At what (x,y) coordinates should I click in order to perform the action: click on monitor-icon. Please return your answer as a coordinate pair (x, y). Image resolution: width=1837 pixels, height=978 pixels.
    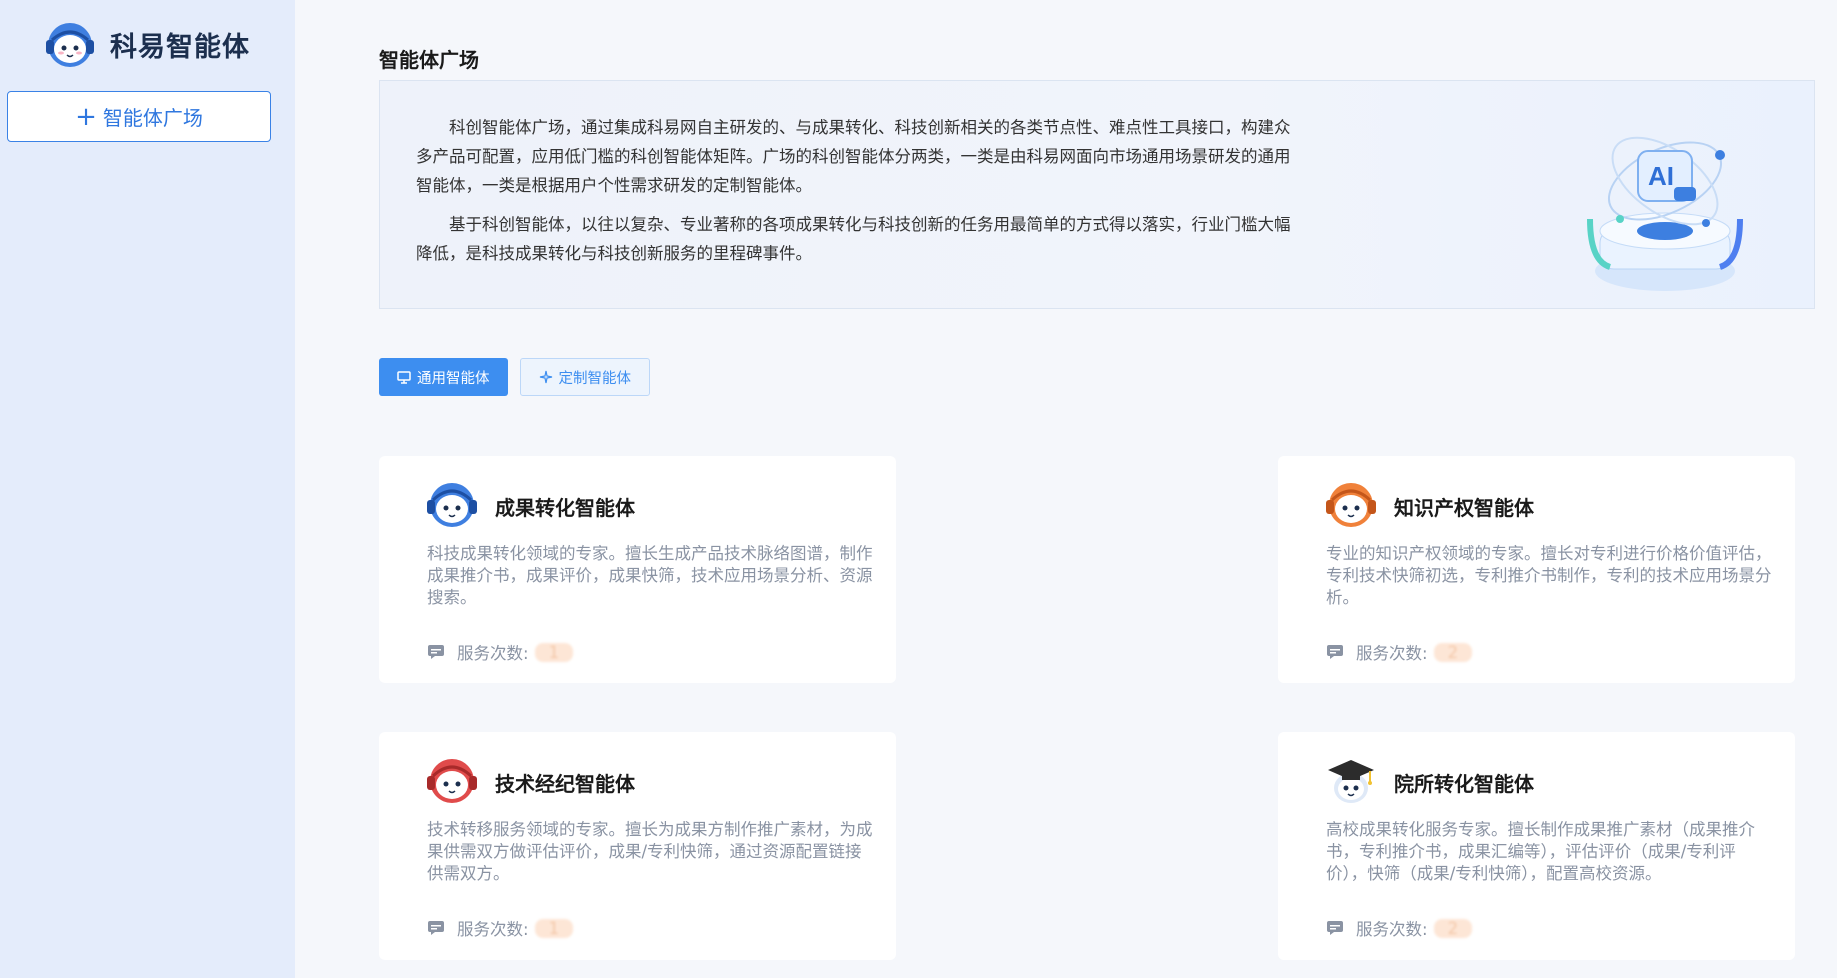
    Looking at the image, I should click on (404, 377).